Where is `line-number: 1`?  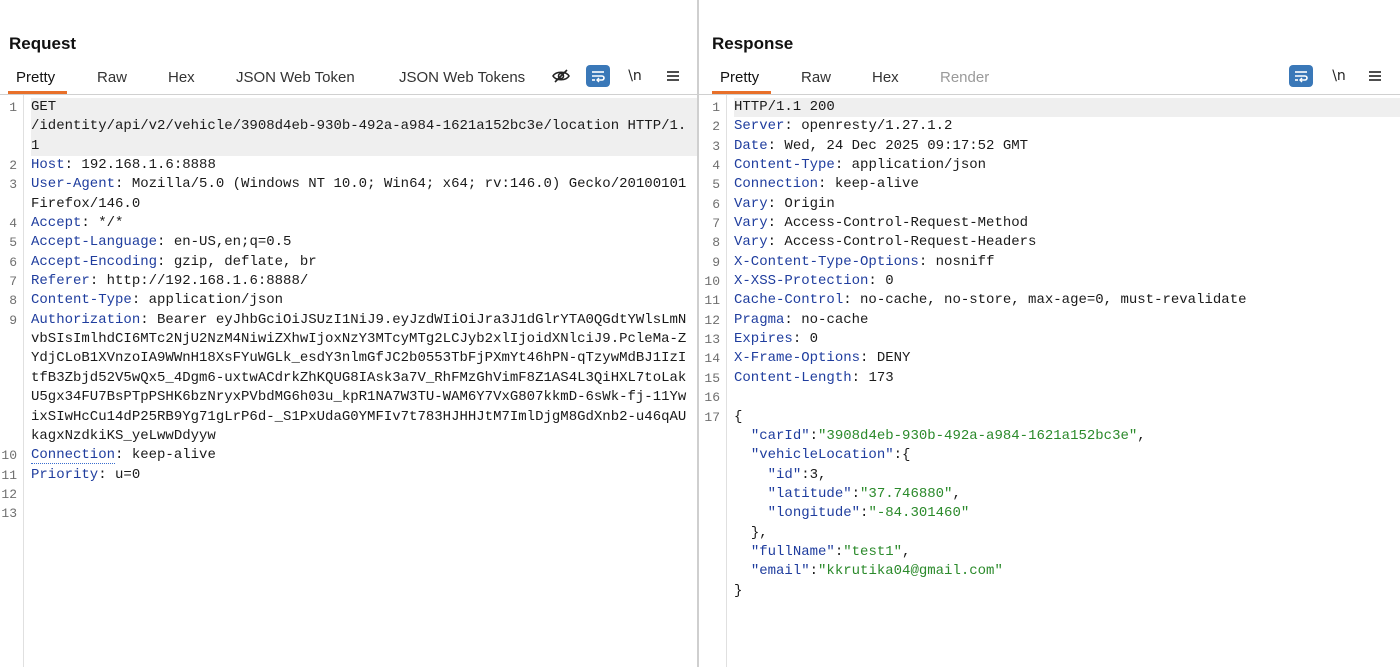 line-number: 1 is located at coordinates (716, 107).